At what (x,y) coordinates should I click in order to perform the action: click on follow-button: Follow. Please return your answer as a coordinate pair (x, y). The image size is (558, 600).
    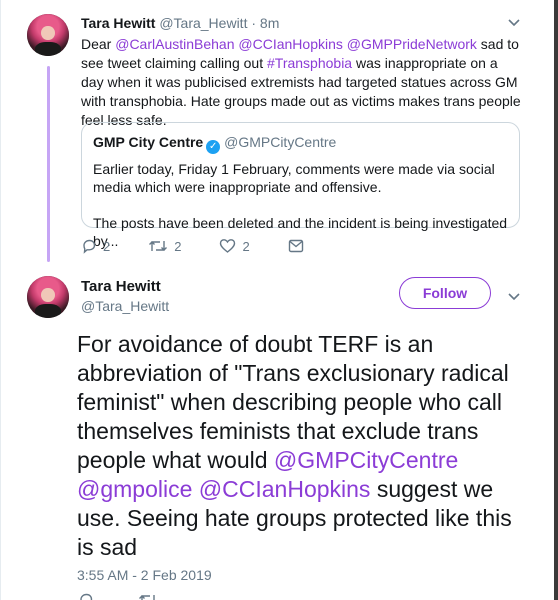
    Looking at the image, I should click on (445, 293).